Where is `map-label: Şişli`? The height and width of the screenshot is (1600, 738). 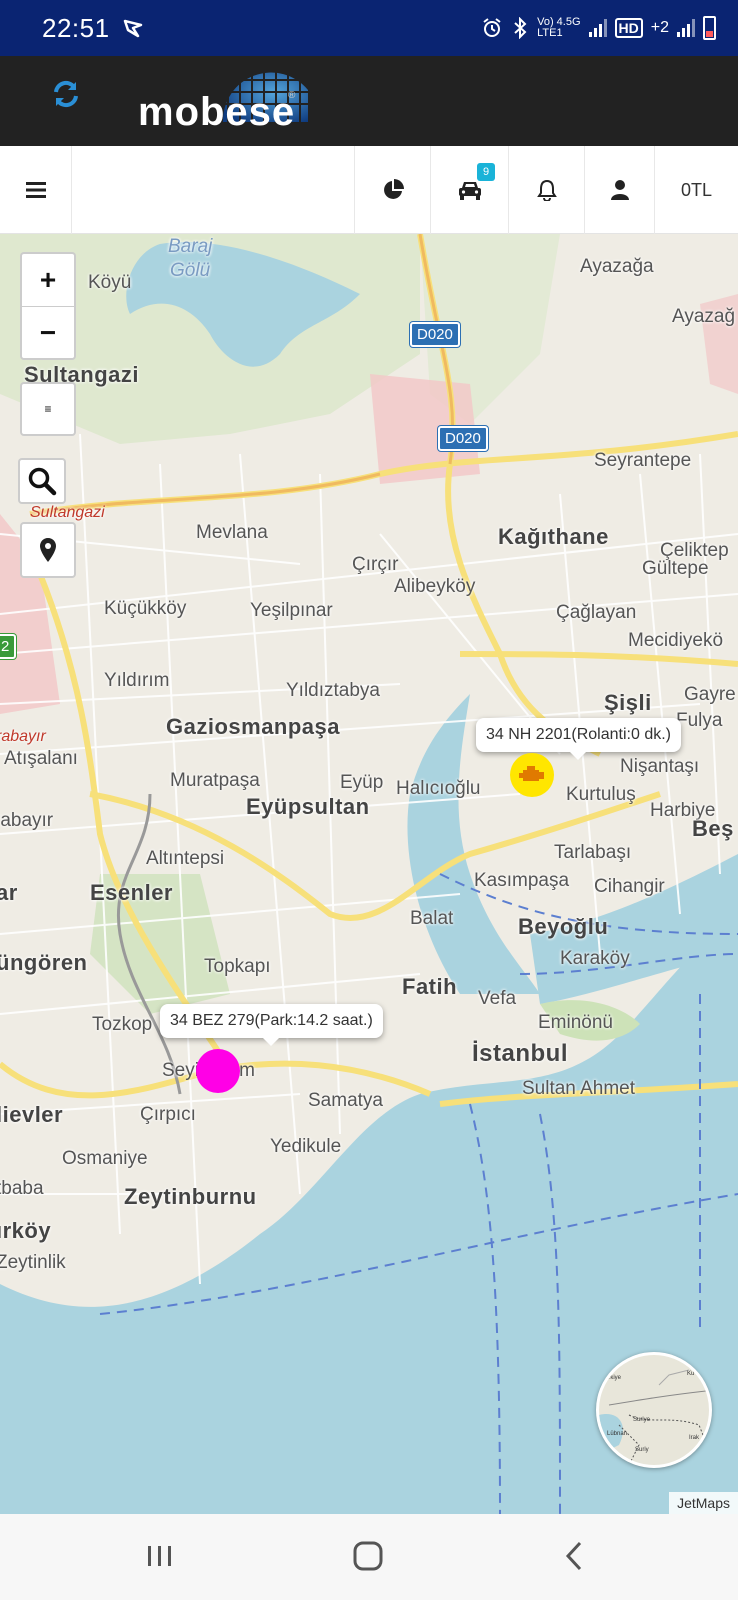
map-label: Şişli is located at coordinates (628, 702).